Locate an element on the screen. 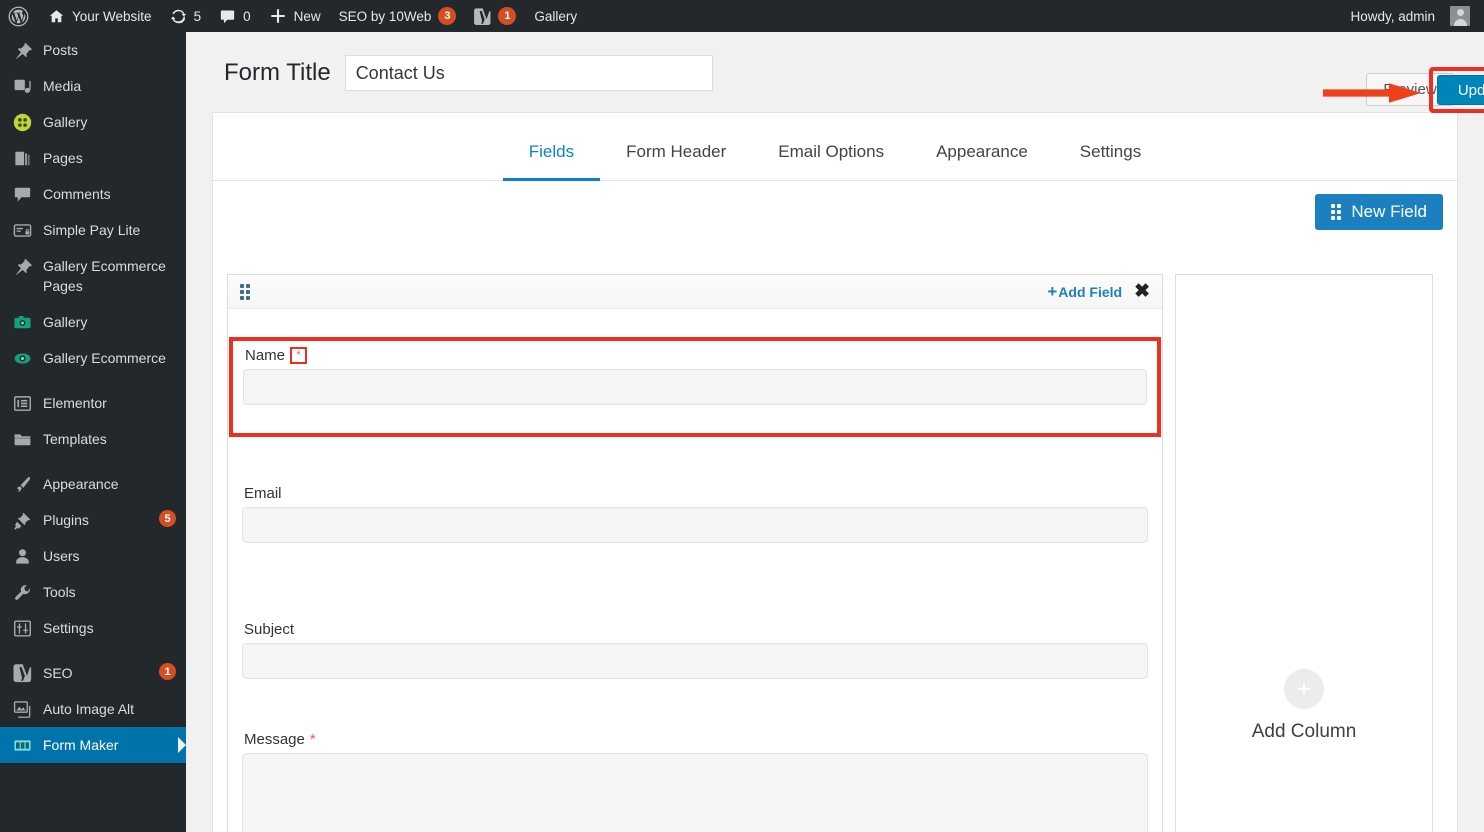 This screenshot has width=1484, height=832. plus-circle-icon: + is located at coordinates (1304, 689).